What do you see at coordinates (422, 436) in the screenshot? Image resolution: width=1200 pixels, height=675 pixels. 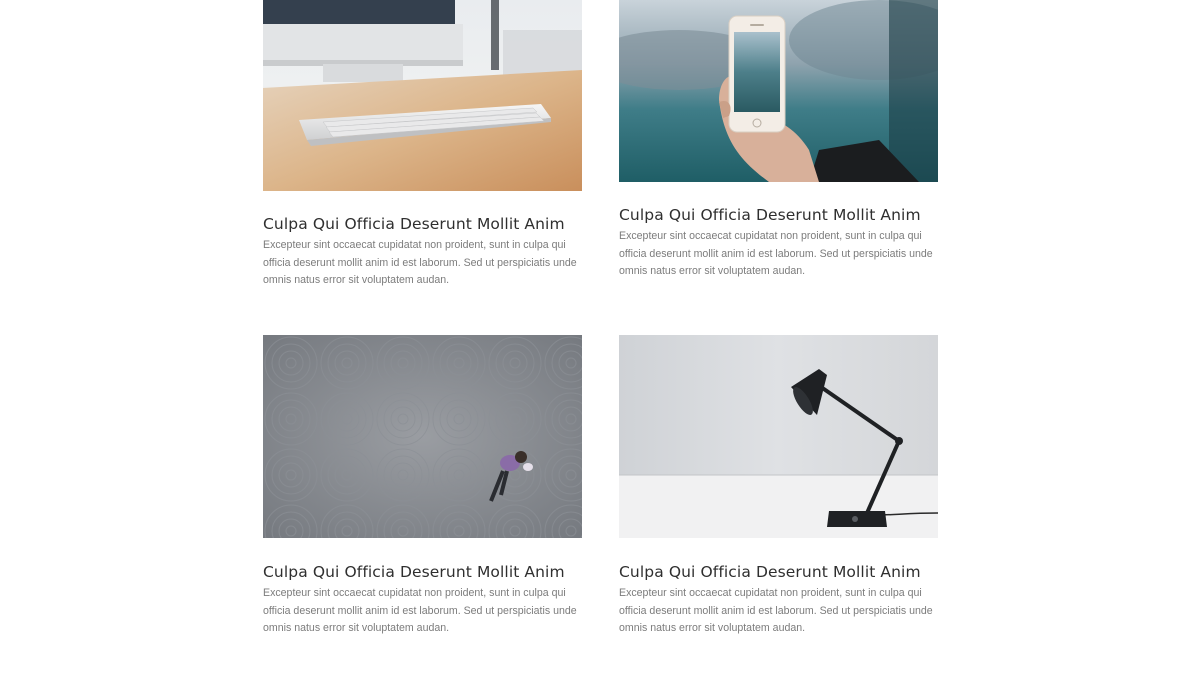 I see `person-on-patterned-floor-photo` at bounding box center [422, 436].